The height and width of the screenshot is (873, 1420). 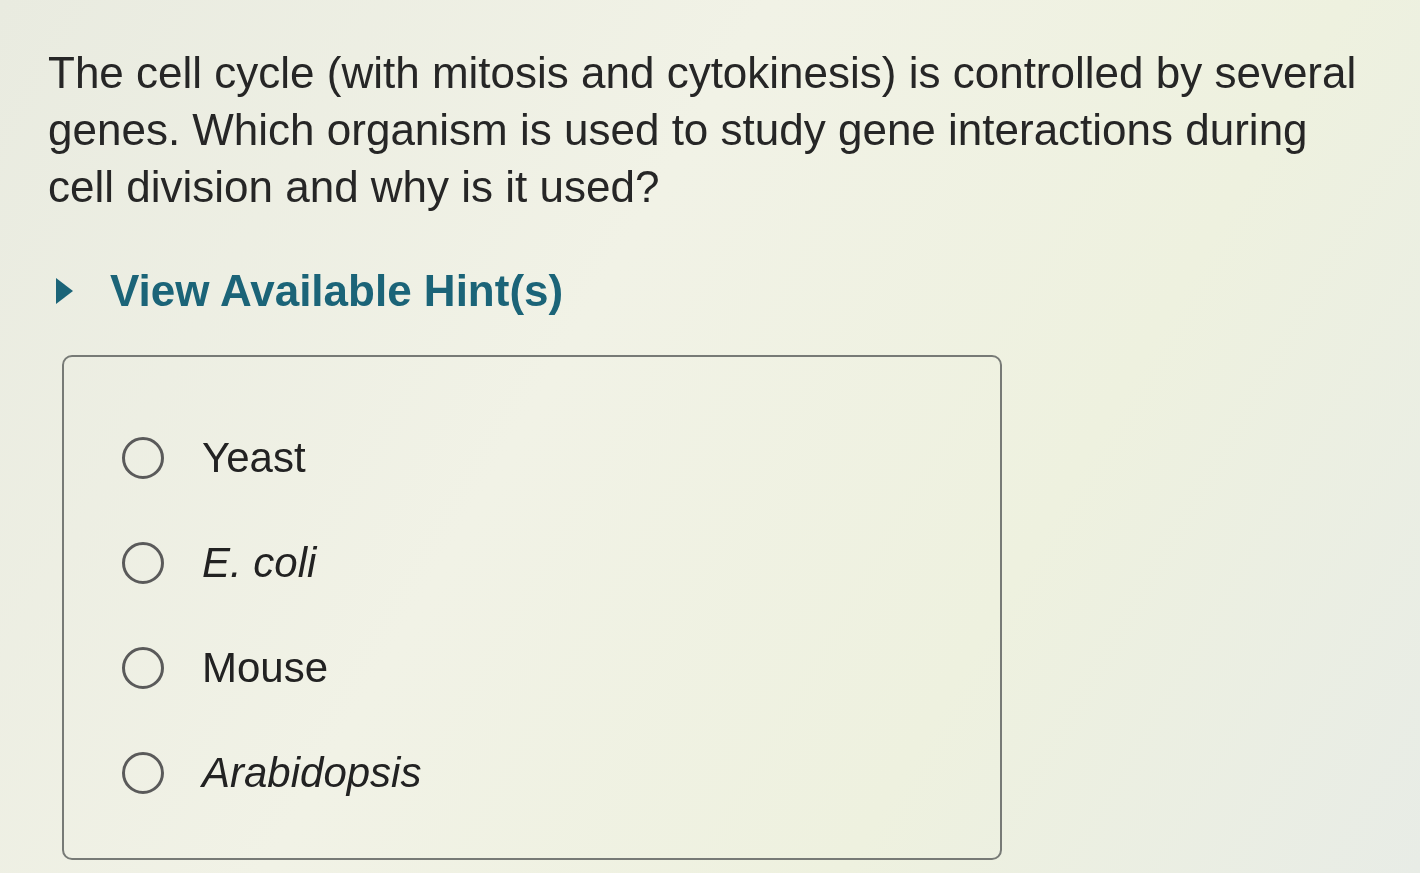 I want to click on option-label: E. coli, so click(x=259, y=563).